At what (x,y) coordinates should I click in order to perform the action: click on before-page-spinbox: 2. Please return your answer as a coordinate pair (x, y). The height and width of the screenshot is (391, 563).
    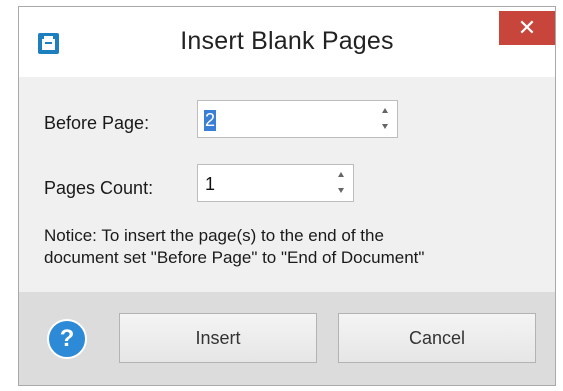
    Looking at the image, I should click on (297, 119).